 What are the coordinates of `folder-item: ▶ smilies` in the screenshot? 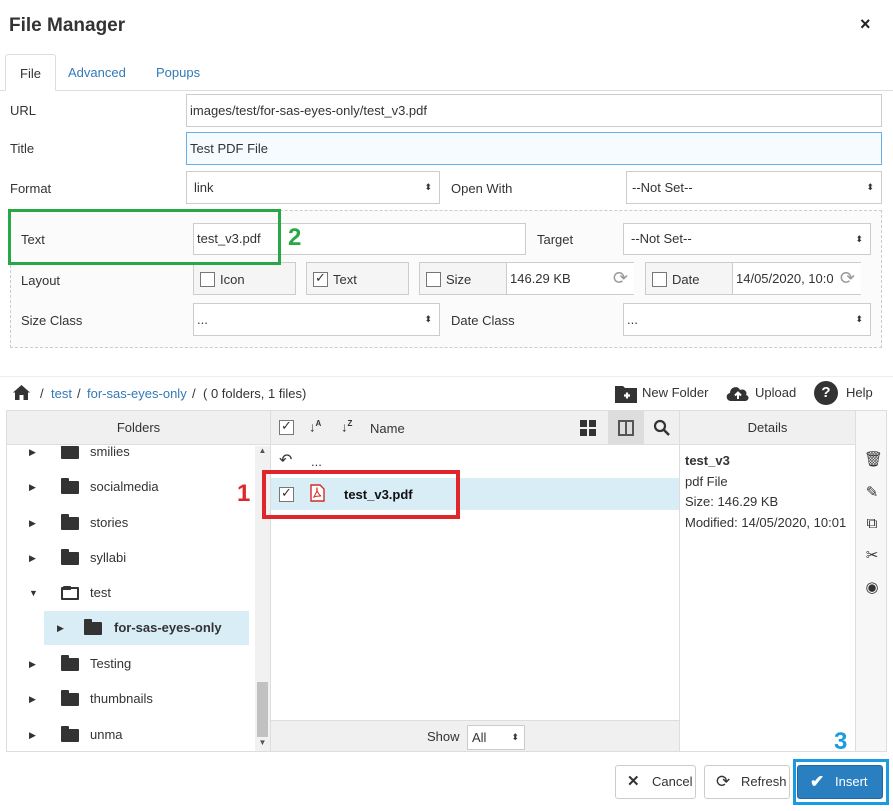 It's located at (131, 457).